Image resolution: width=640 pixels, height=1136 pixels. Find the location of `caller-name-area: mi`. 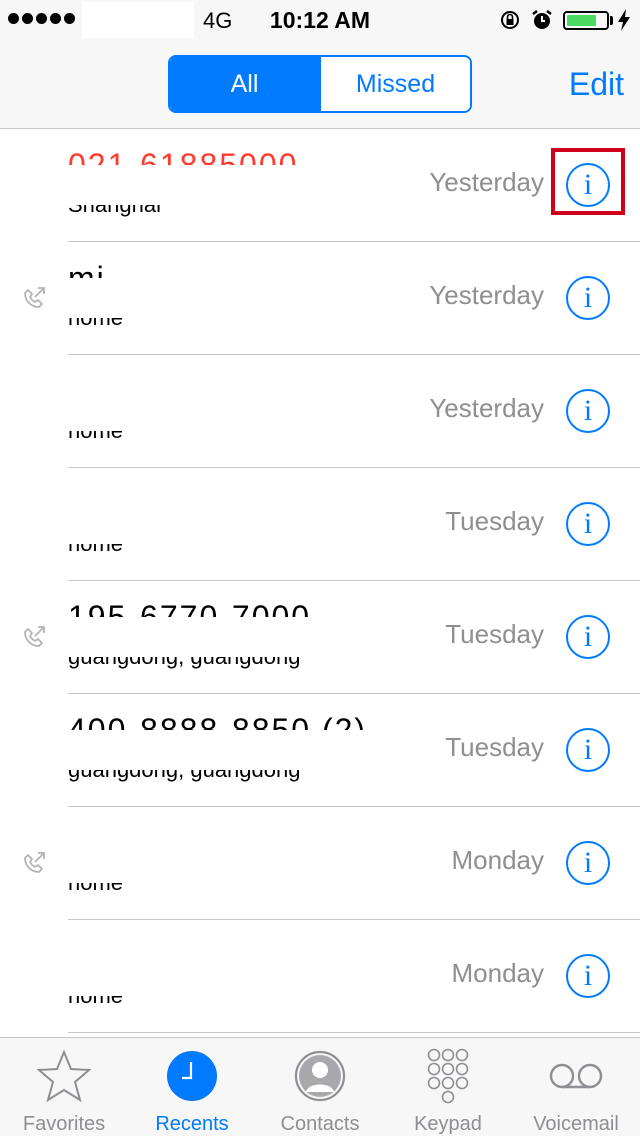

caller-name-area: mi is located at coordinates (233, 266).